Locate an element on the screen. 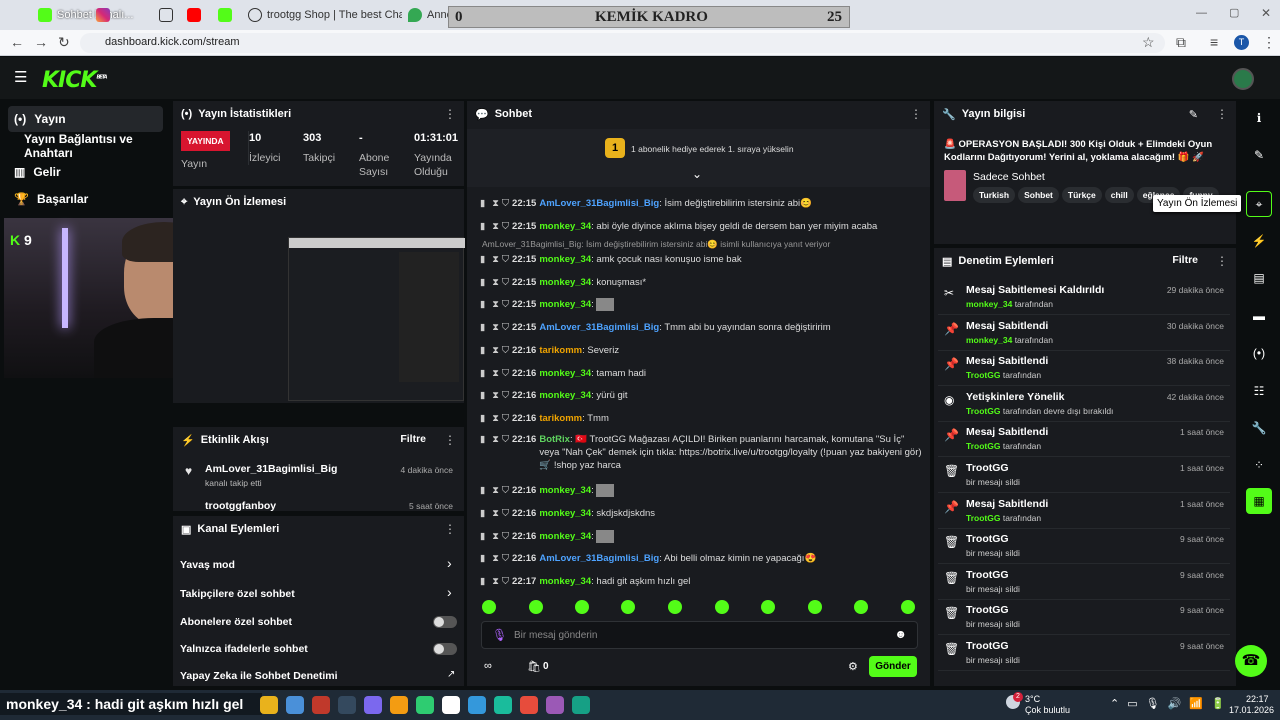 The height and width of the screenshot is (720, 1280). store-icon: 🛍 is located at coordinates (534, 666).